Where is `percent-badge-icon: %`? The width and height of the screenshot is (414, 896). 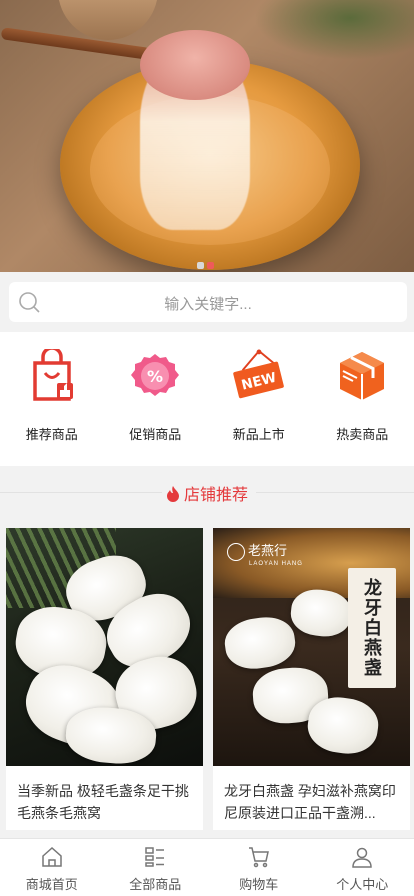
percent-badge-icon: % is located at coordinates (155, 375).